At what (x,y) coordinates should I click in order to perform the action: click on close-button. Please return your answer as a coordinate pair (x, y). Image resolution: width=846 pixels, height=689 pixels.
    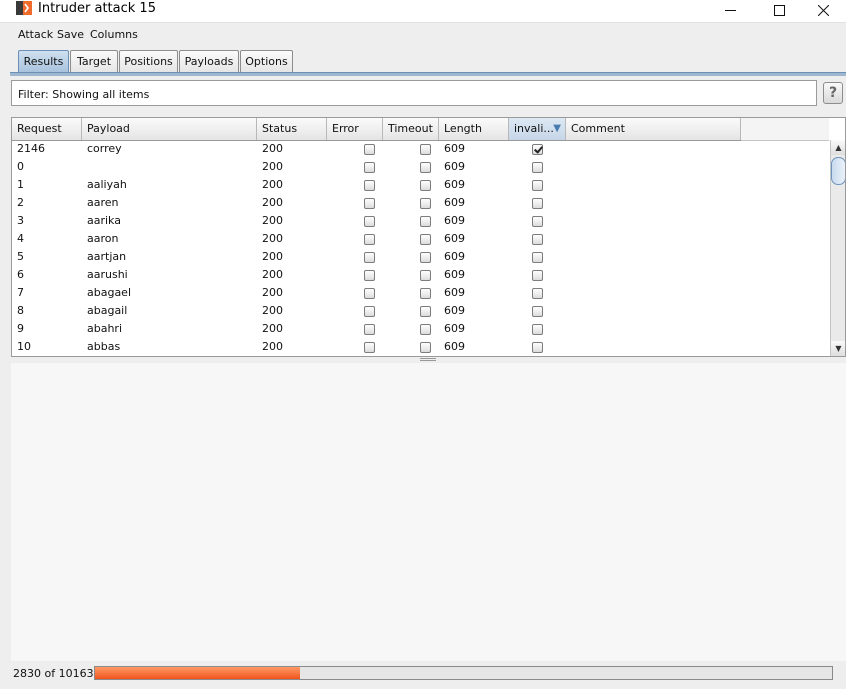
    Looking at the image, I should click on (823, 10).